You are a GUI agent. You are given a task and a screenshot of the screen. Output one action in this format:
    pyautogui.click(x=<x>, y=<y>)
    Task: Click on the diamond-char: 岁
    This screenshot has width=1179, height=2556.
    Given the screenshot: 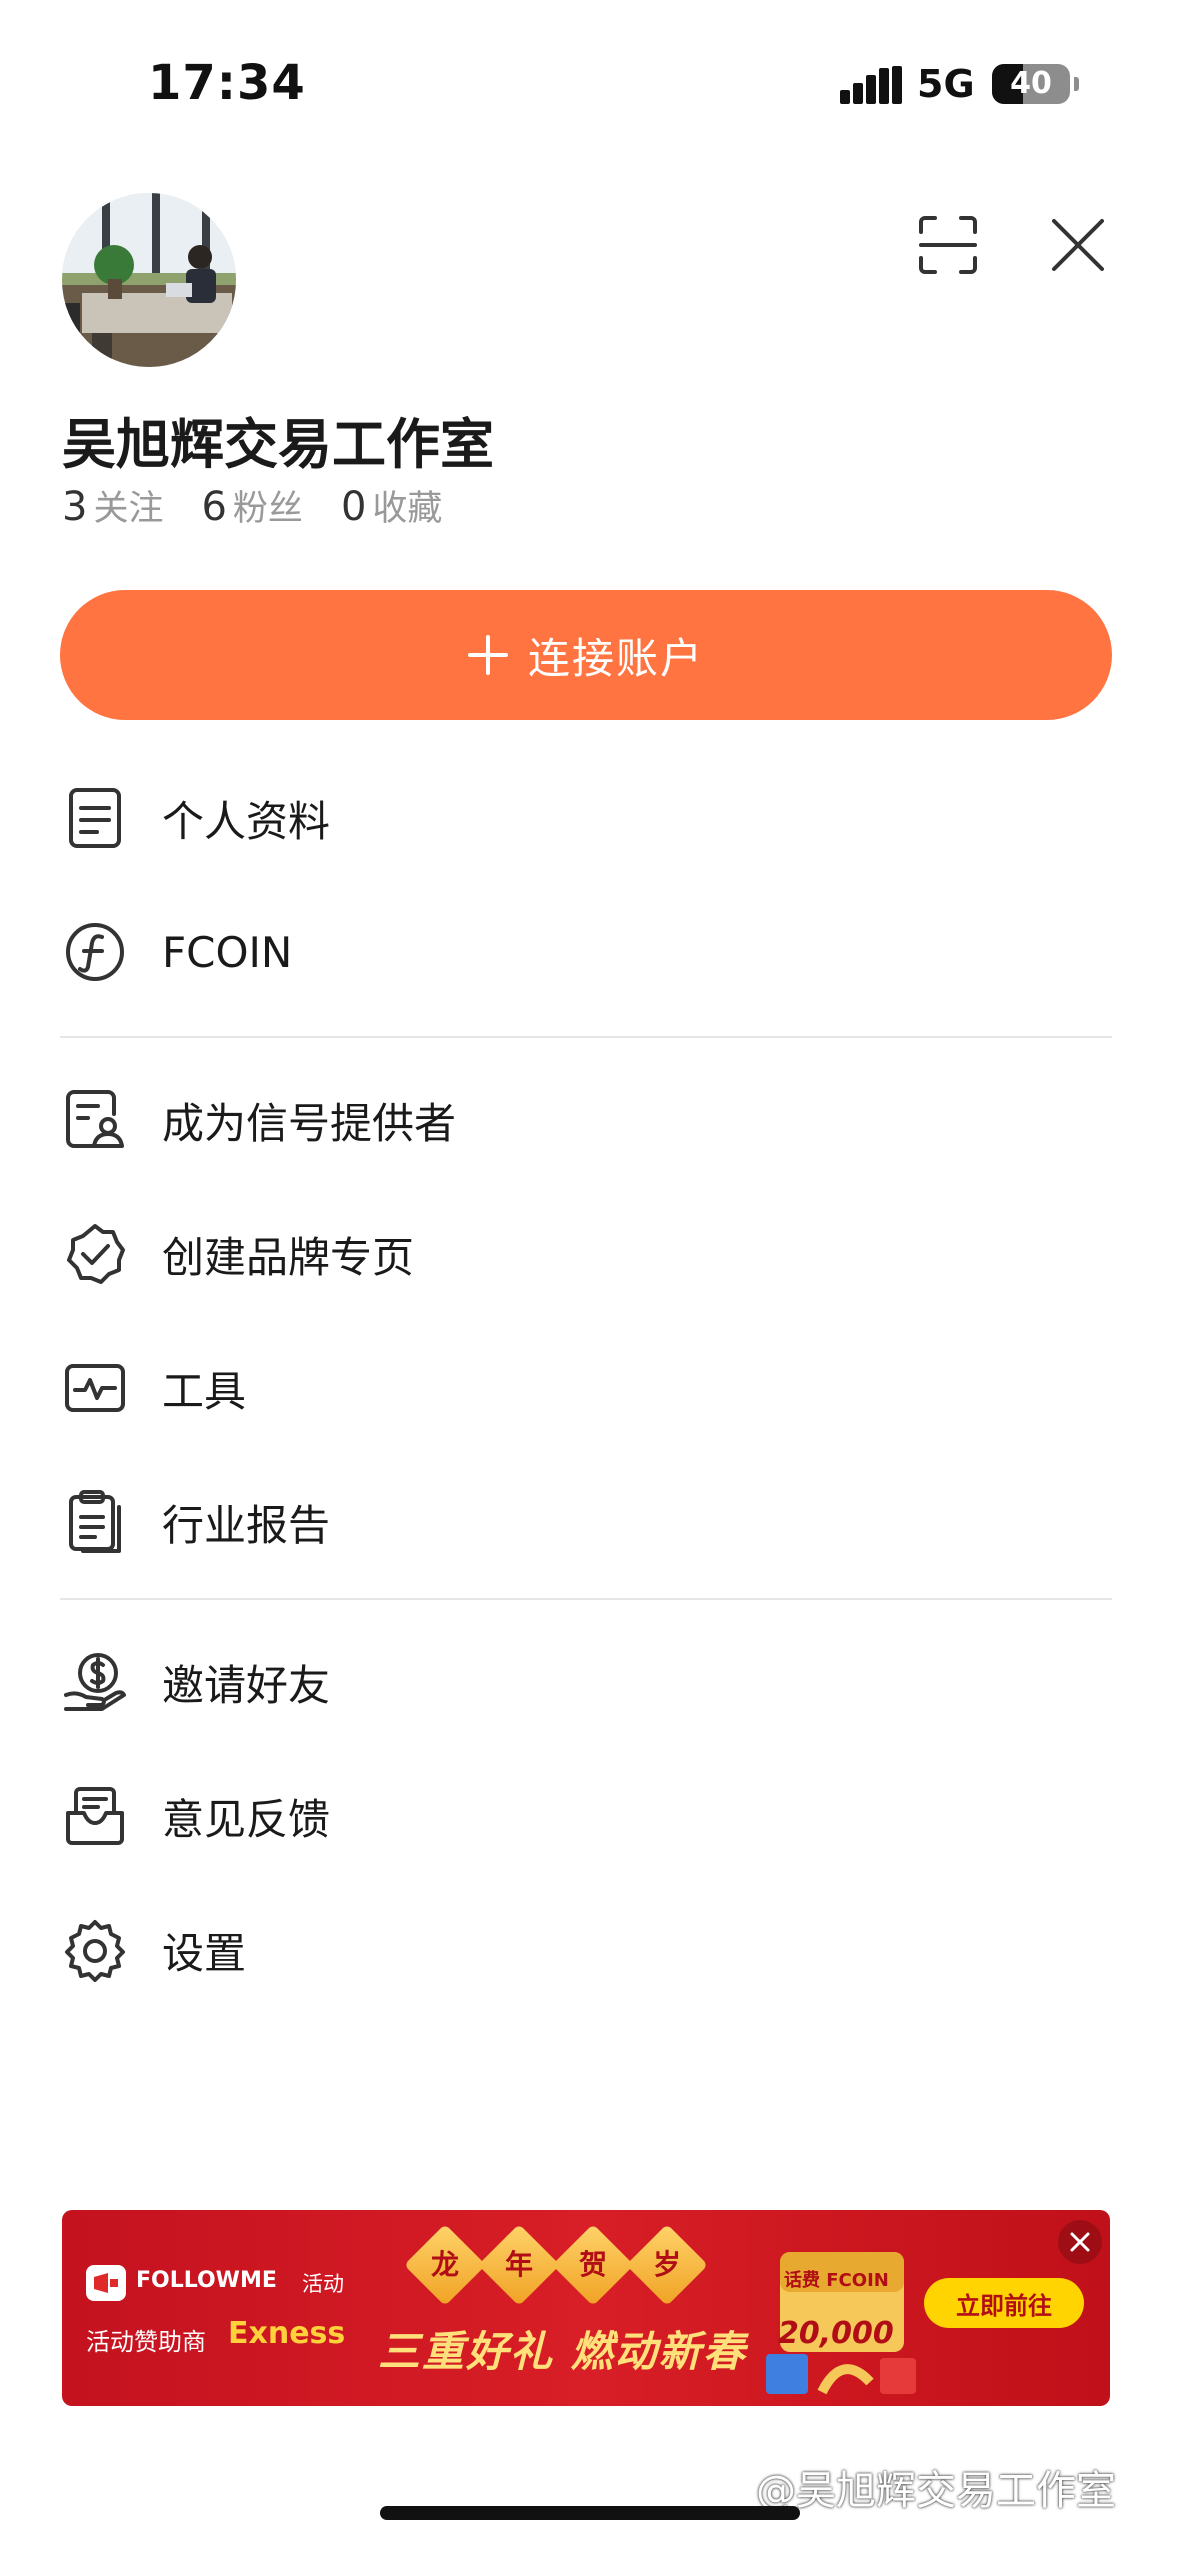 What is the action you would take?
    pyautogui.click(x=666, y=2264)
    